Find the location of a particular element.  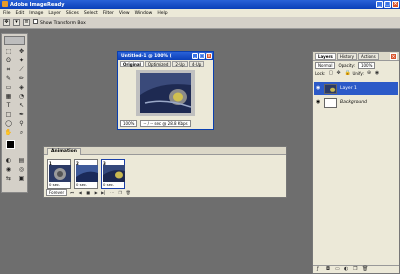

magic-wand-icon: ✦ is located at coordinates (21, 61).